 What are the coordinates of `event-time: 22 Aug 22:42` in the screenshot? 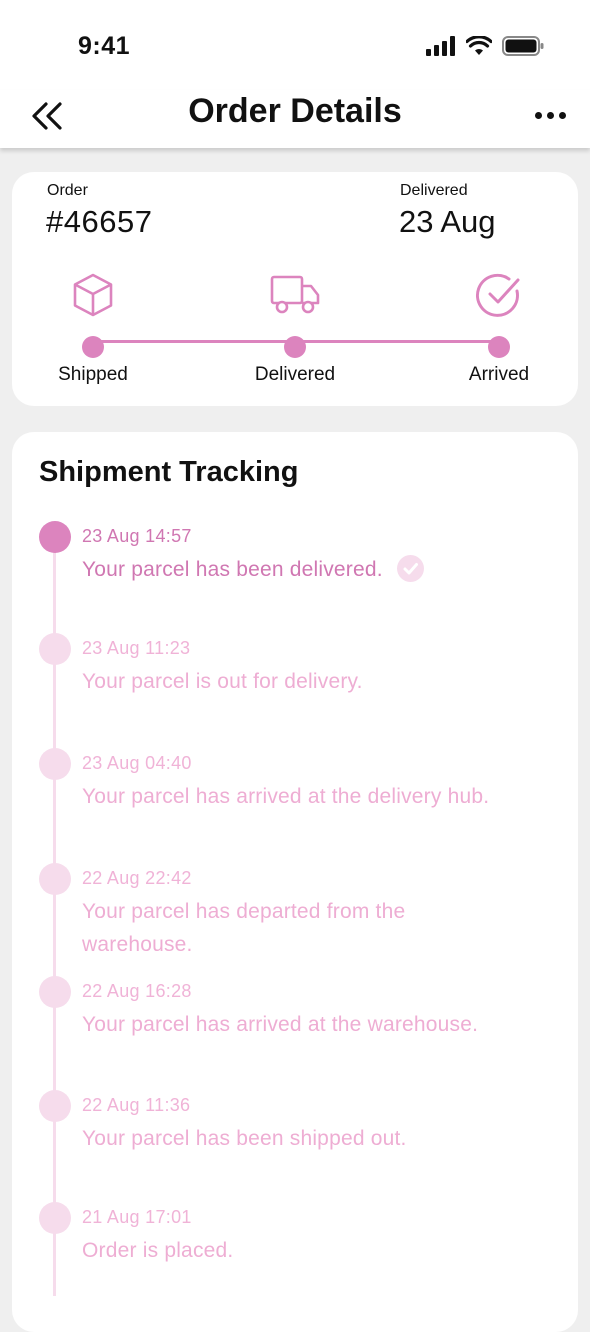 It's located at (137, 878).